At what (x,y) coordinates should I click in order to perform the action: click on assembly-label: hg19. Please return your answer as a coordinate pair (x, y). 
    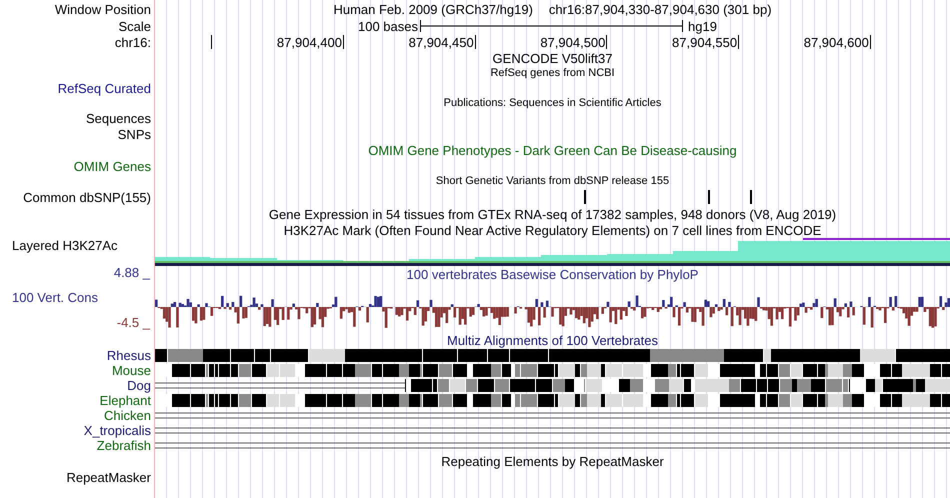
    Looking at the image, I should click on (702, 26).